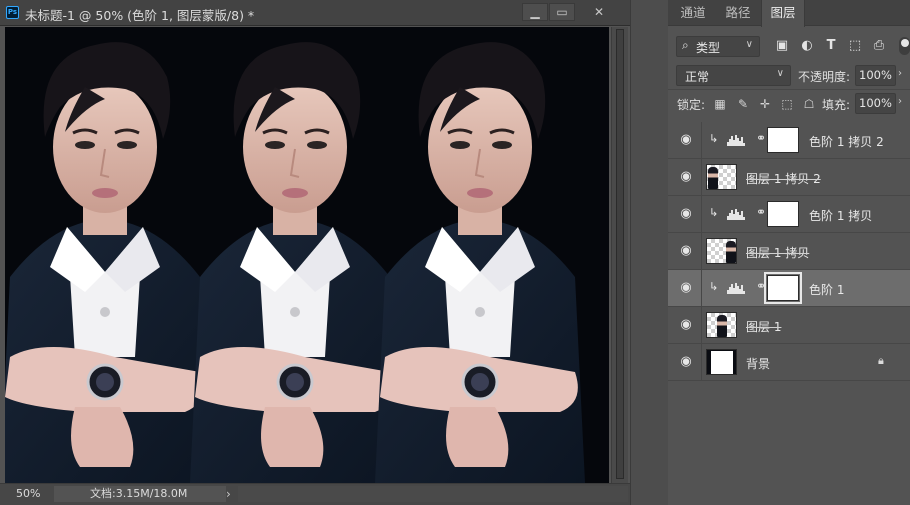  I want to click on adjustment-filter-icon: ◐, so click(807, 46).